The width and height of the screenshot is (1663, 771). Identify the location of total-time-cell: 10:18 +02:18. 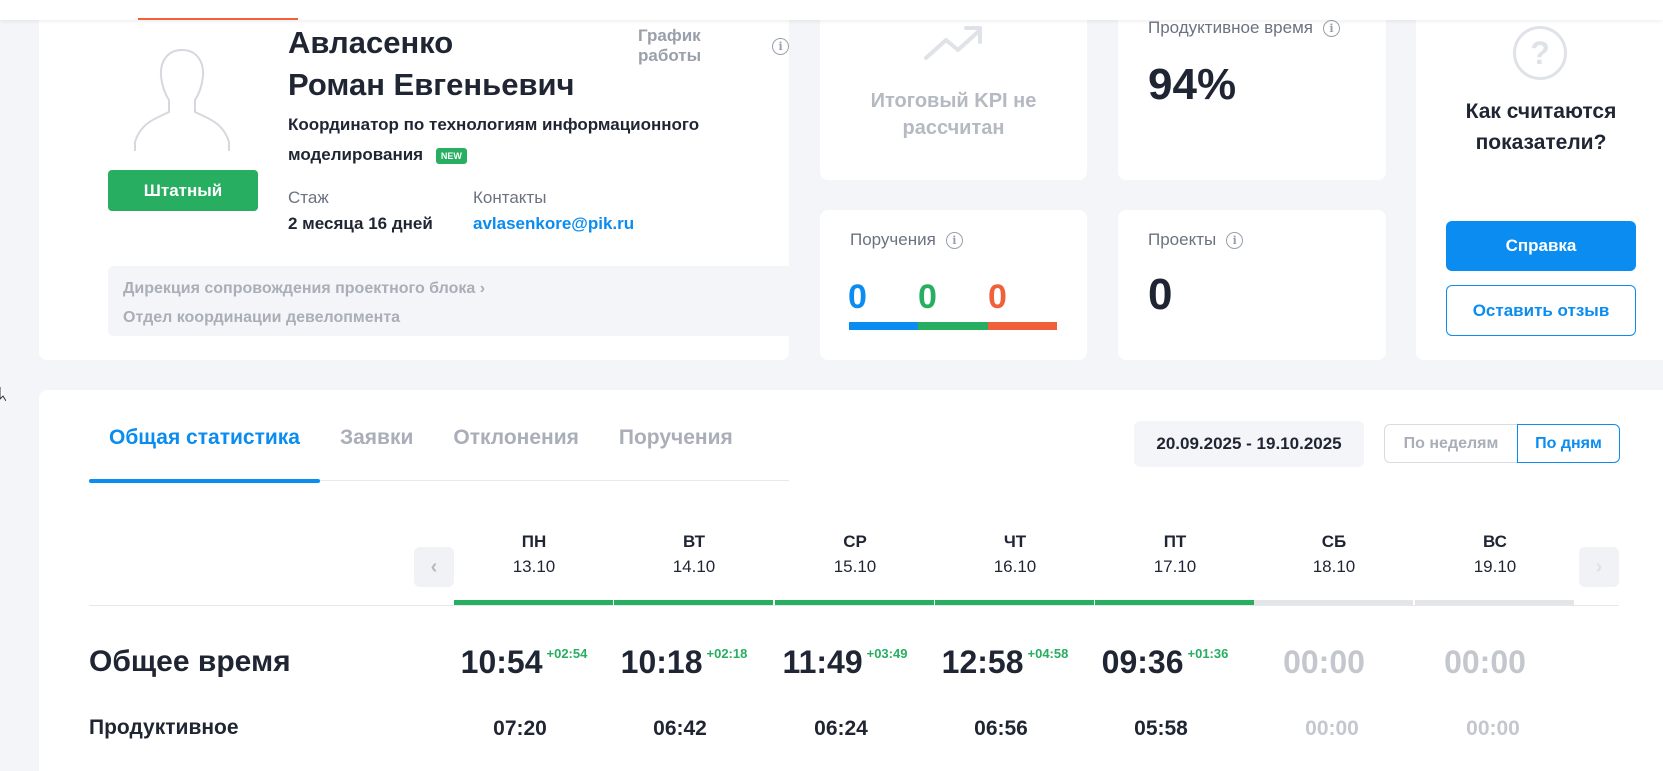
(684, 662).